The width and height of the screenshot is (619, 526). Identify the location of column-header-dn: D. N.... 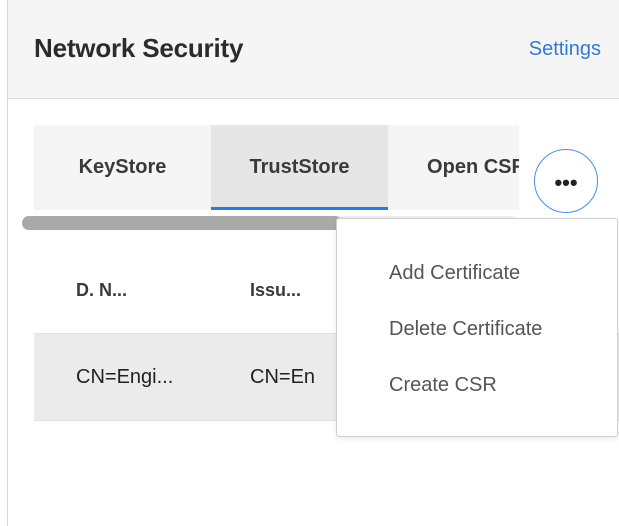
(101, 290).